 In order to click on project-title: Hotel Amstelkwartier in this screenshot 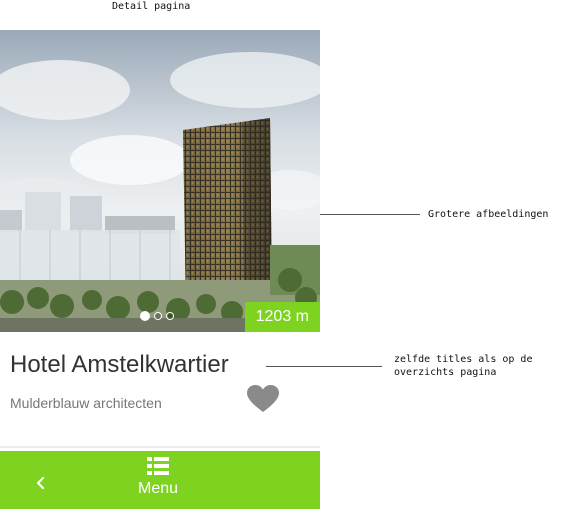, I will do `click(119, 364)`.